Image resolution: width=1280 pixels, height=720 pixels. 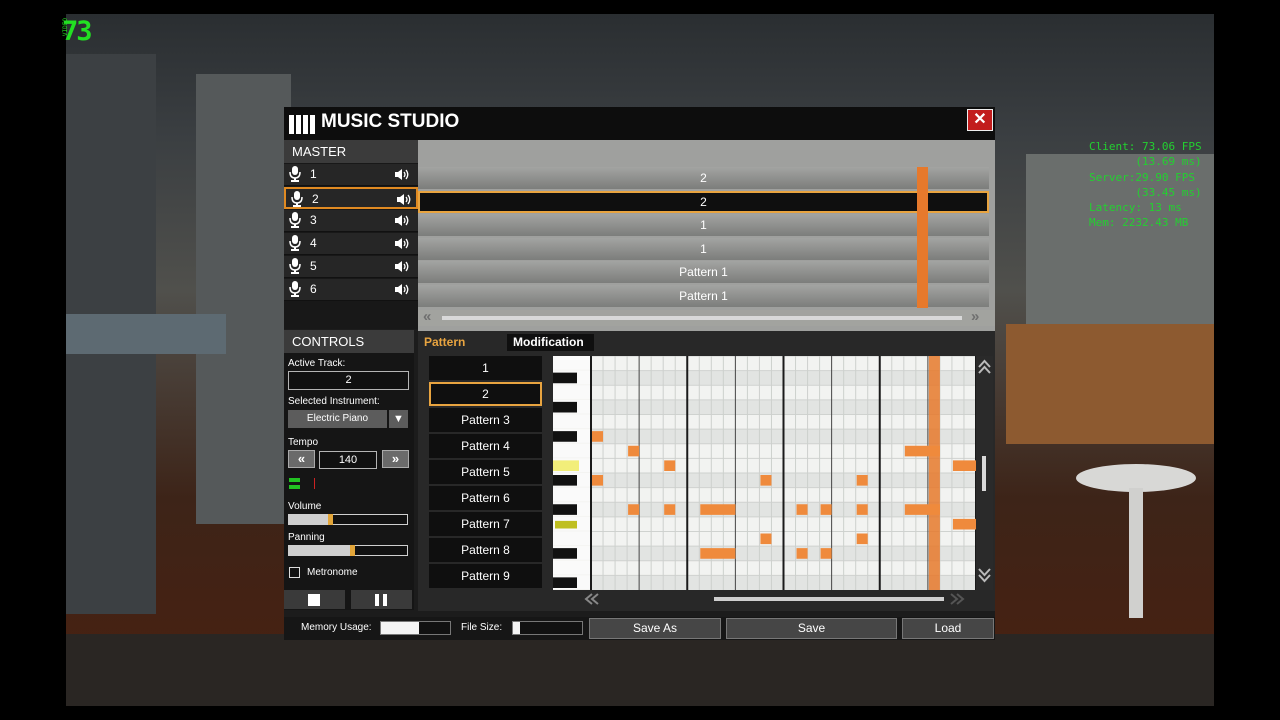 I want to click on tab-pattern: Pattern, so click(x=463, y=342).